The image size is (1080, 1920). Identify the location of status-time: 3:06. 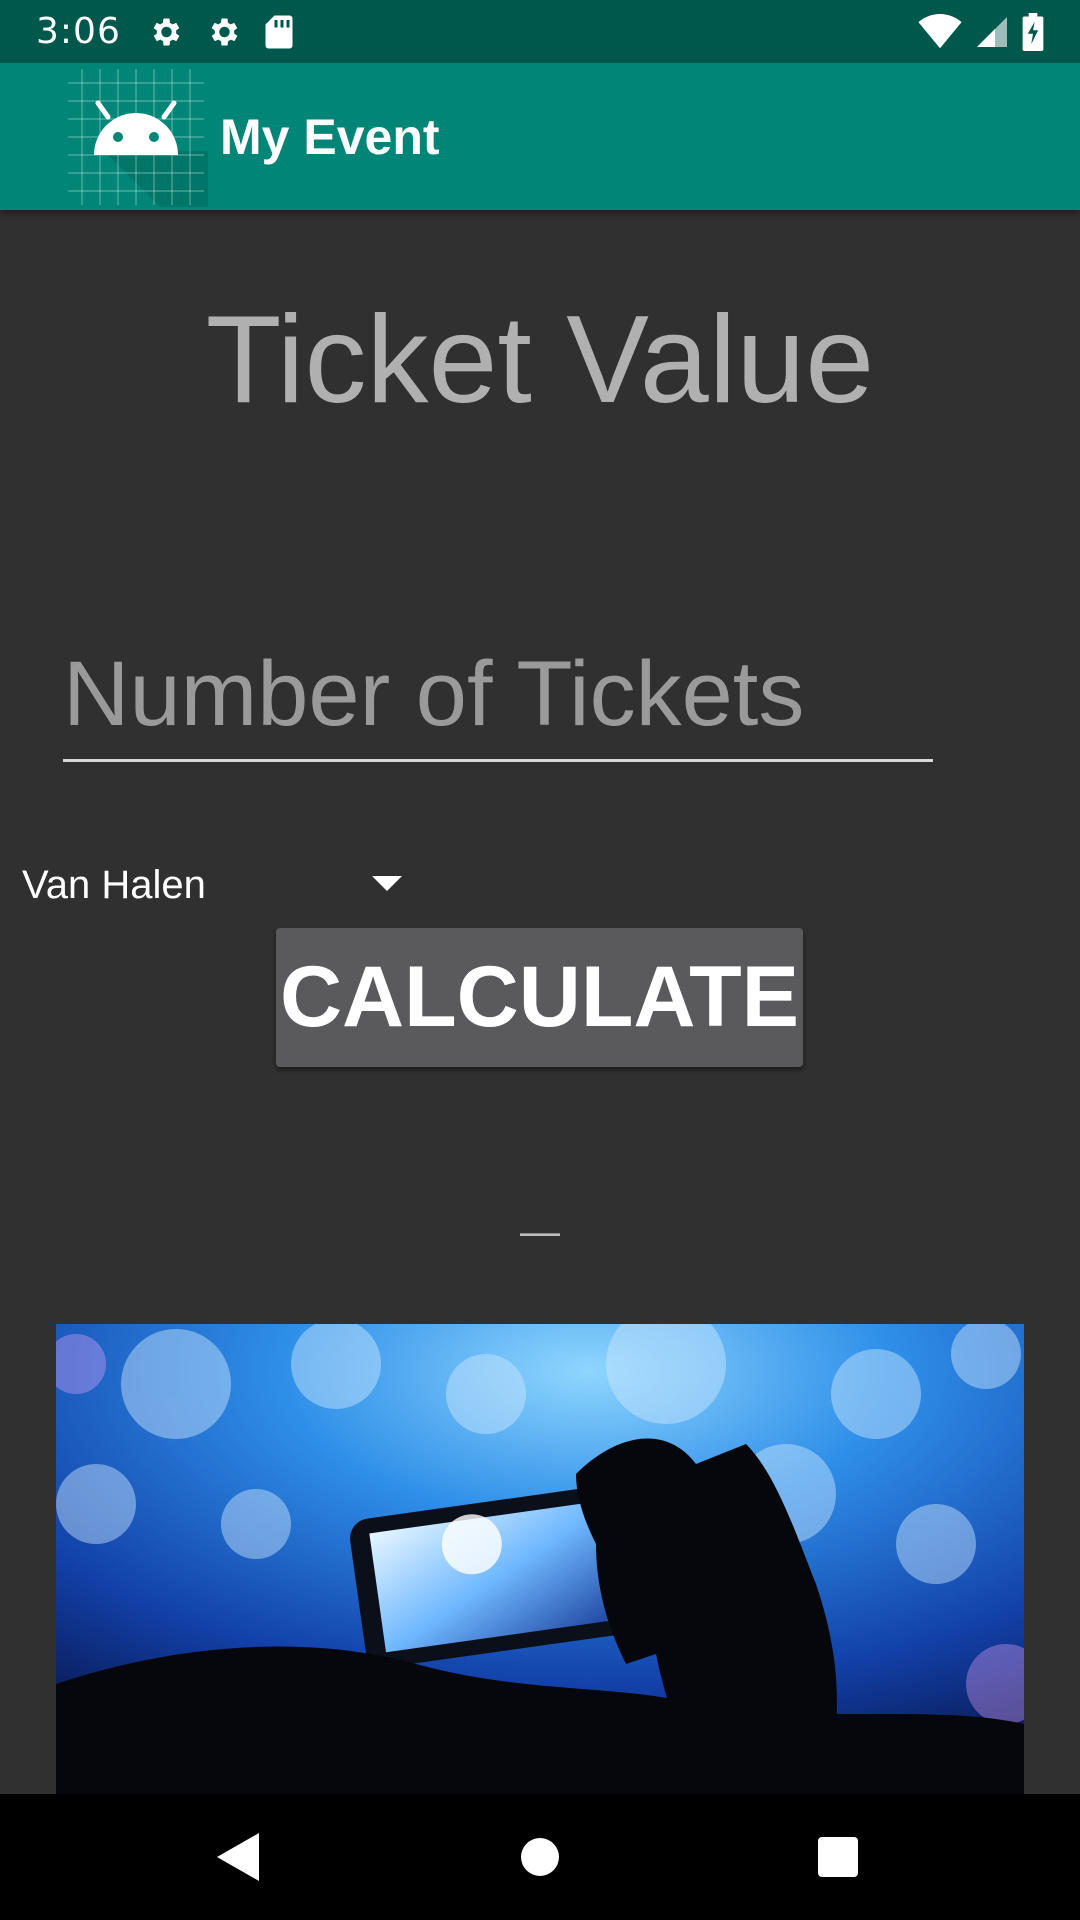
(78, 31).